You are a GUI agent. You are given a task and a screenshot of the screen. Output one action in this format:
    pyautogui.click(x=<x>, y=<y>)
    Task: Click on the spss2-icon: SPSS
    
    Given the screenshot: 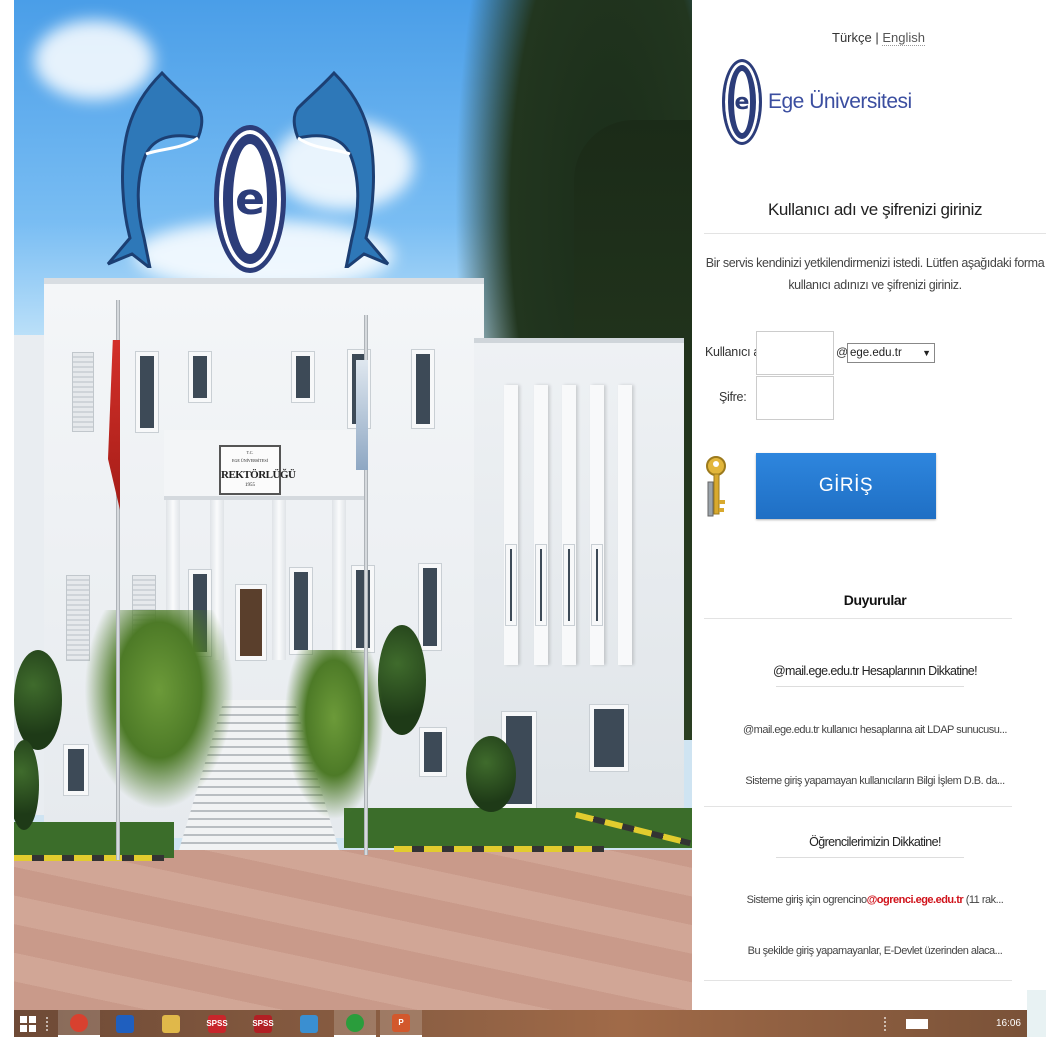 What is the action you would take?
    pyautogui.click(x=263, y=1023)
    